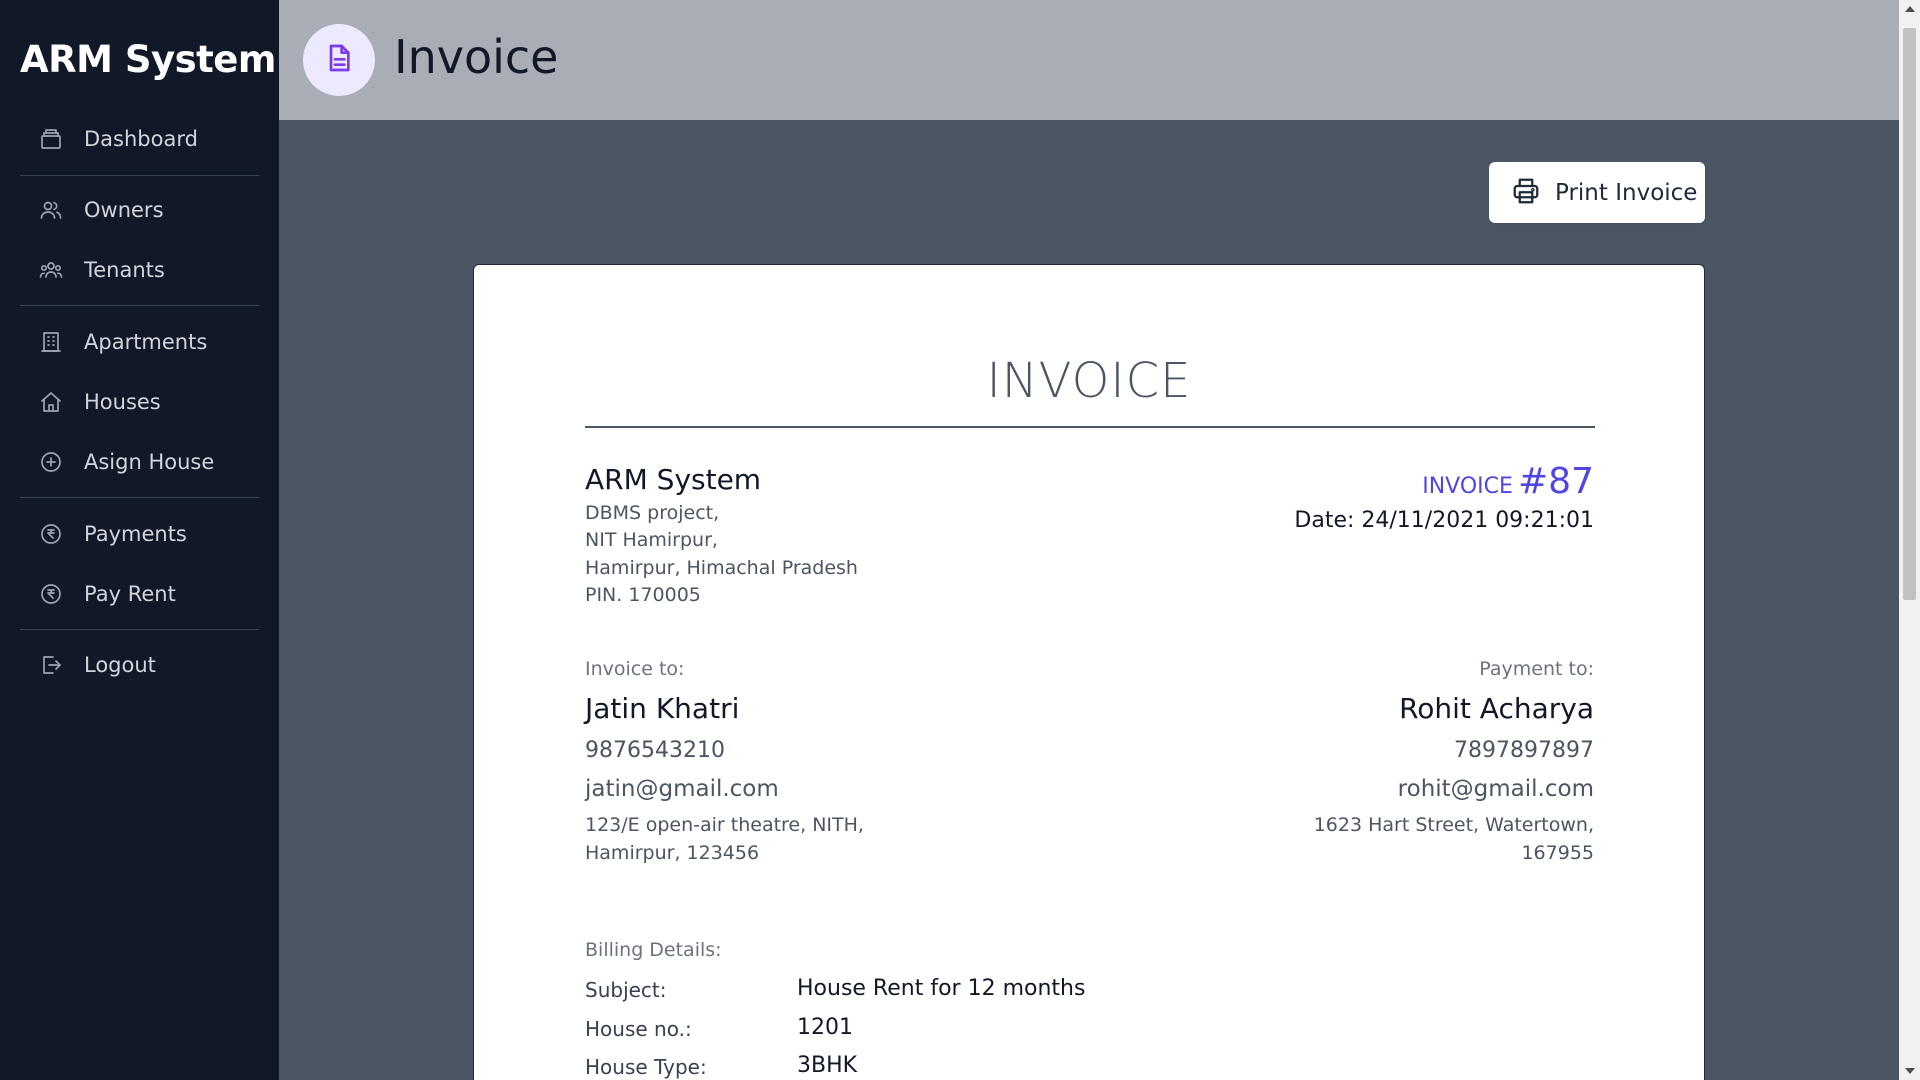  Describe the element at coordinates (1557, 853) in the screenshot. I see `payment-to-address-line: 167955` at that location.